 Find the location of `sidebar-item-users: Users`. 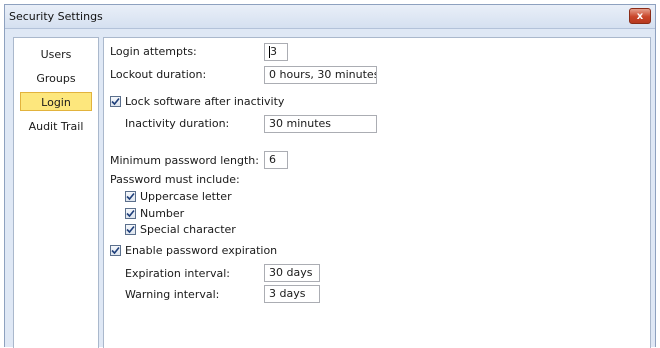

sidebar-item-users: Users is located at coordinates (56, 54).